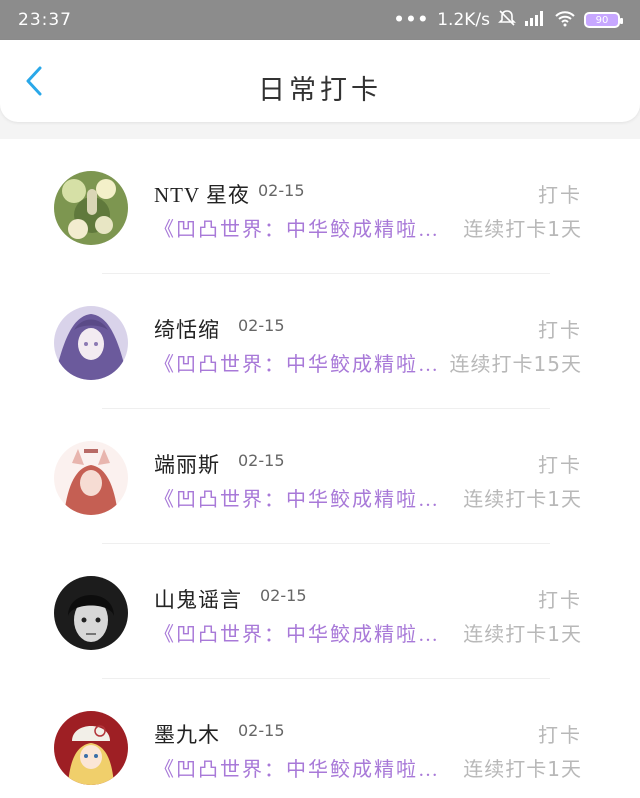  I want to click on user-name: 墨九木, so click(187, 735).